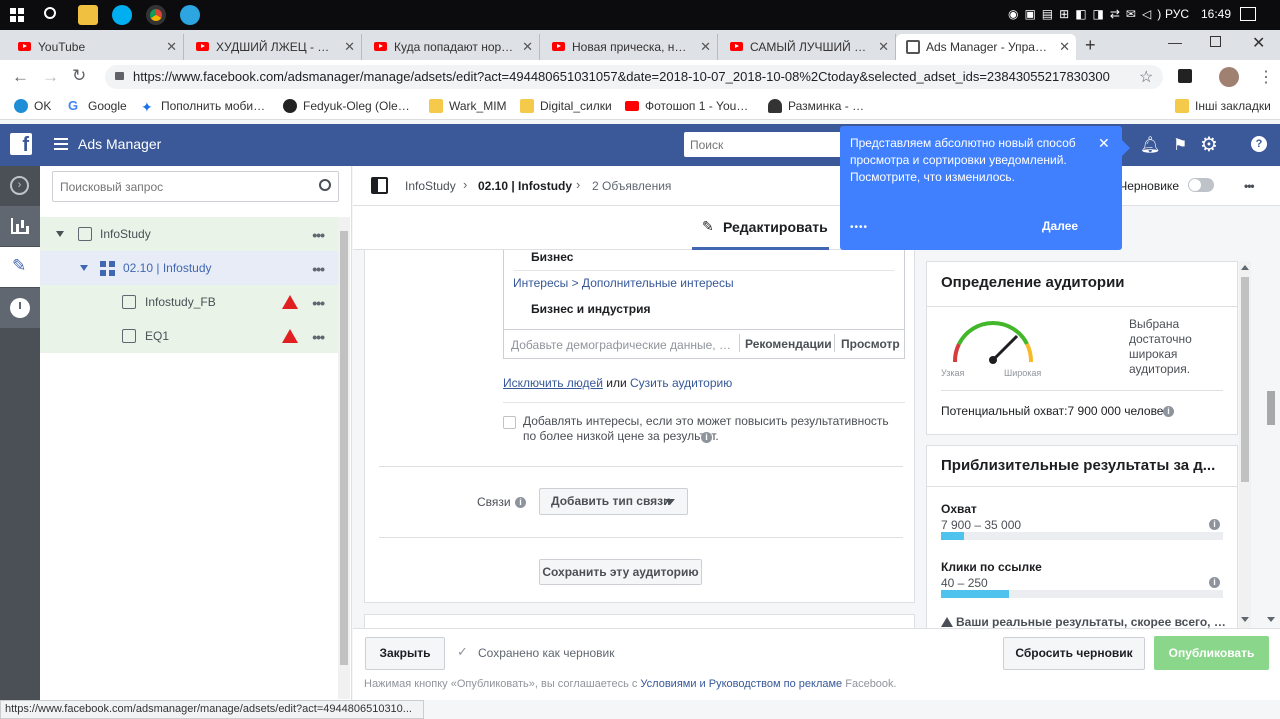  What do you see at coordinates (525, 186) in the screenshot?
I see `breadcrumb-adset: 02.10 | Infostudy` at bounding box center [525, 186].